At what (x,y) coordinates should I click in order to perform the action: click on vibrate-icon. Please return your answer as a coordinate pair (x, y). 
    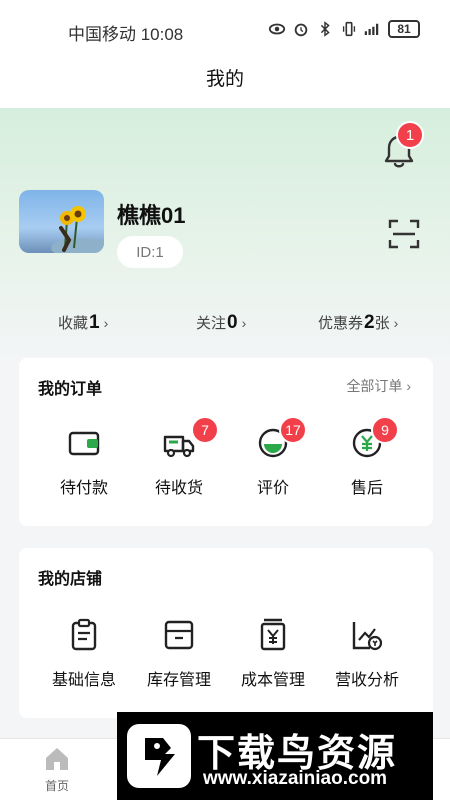
    Looking at the image, I should click on (349, 29).